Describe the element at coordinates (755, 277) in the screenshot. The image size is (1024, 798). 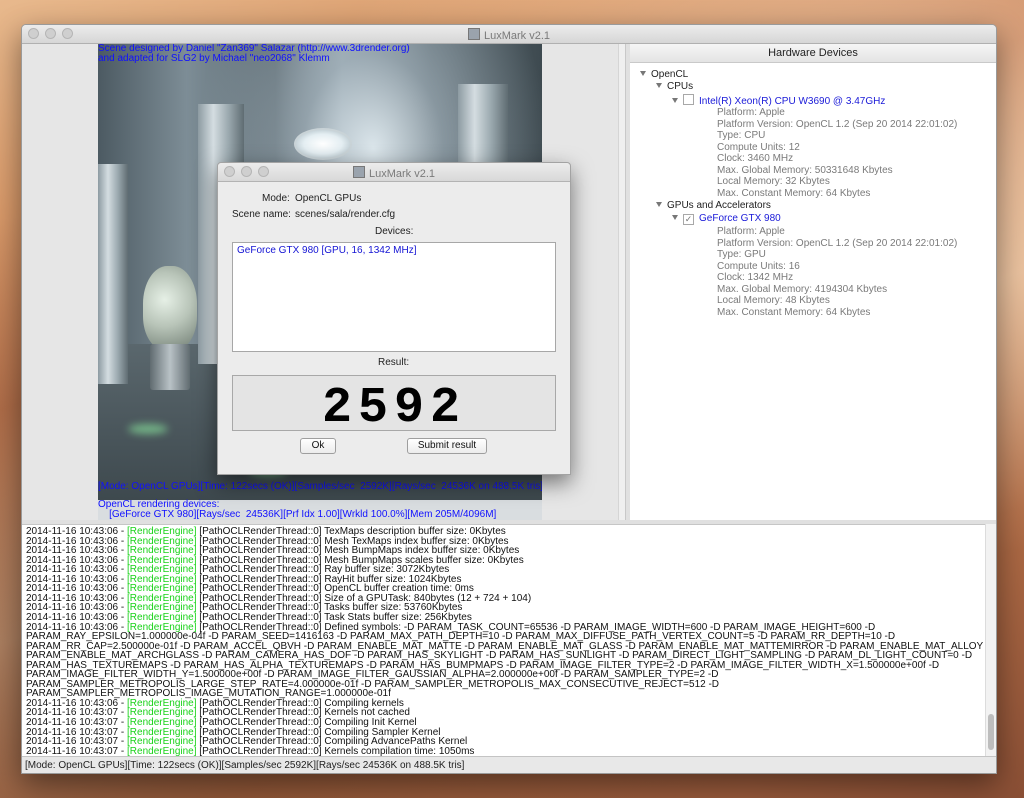
I see `gpu-prop: Clock: 1342 MHz` at that location.